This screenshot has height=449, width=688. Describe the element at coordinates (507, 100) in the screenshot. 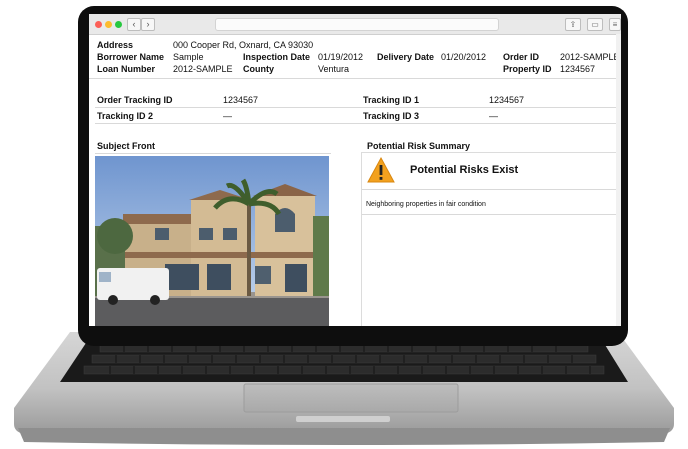

I see `tracking-id-1-value: 1234567` at that location.